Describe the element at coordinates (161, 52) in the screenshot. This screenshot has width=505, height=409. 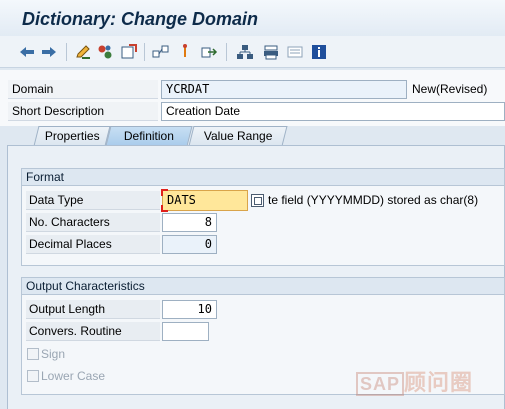
I see `where-used-icon` at that location.